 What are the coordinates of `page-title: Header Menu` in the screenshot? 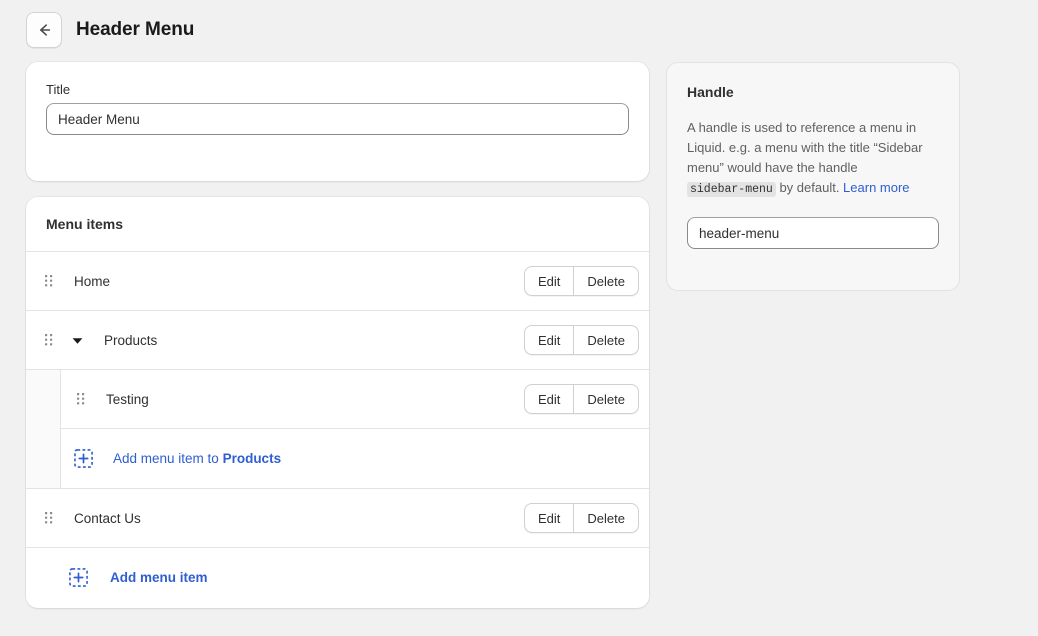 It's located at (135, 29).